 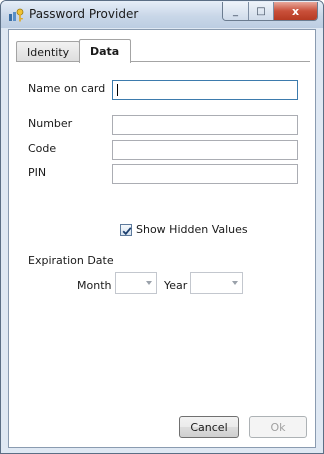 I want to click on tab-data: Data, so click(x=105, y=51).